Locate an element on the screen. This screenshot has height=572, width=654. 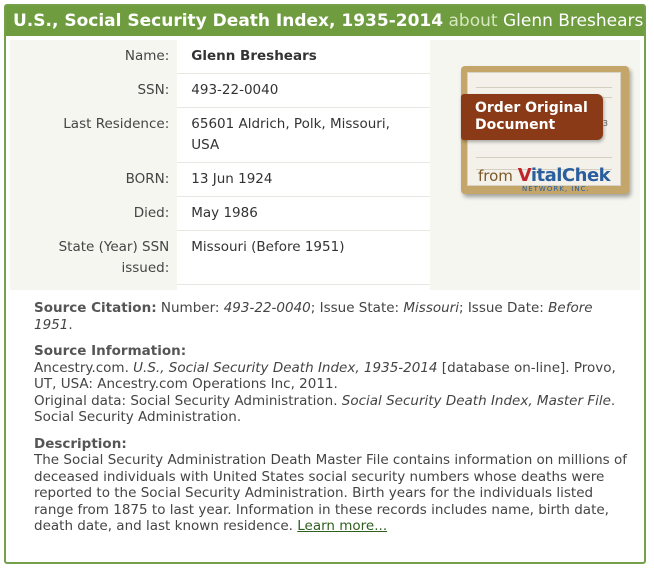
fact-value-ssn-issued: Missouri (Before 1951) is located at coordinates (303, 257).